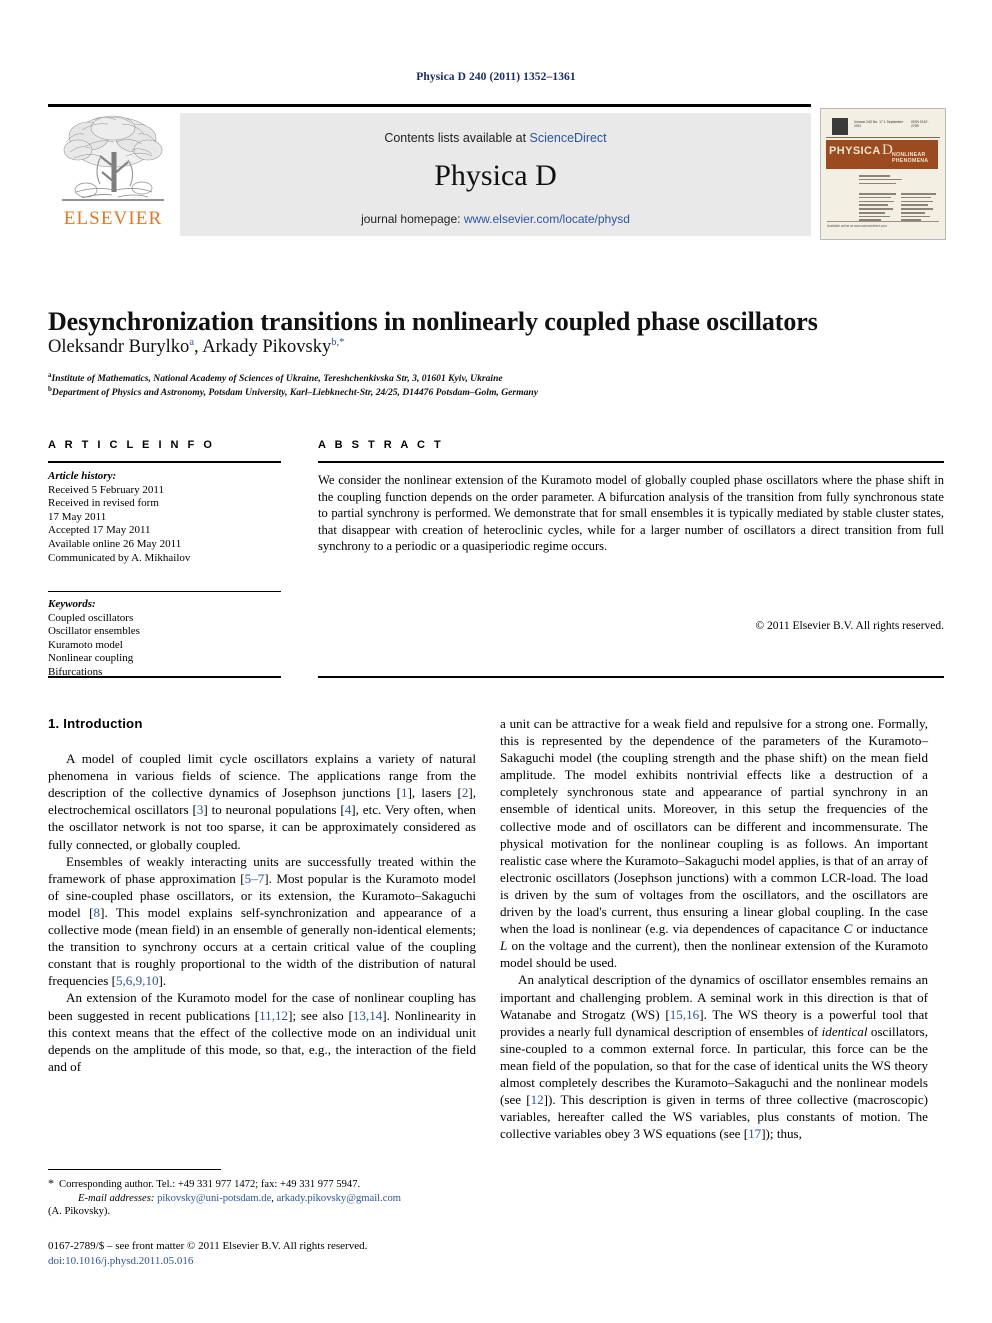 Image resolution: width=992 pixels, height=1323 pixels. I want to click on cover-contents-lines, so click(898, 180).